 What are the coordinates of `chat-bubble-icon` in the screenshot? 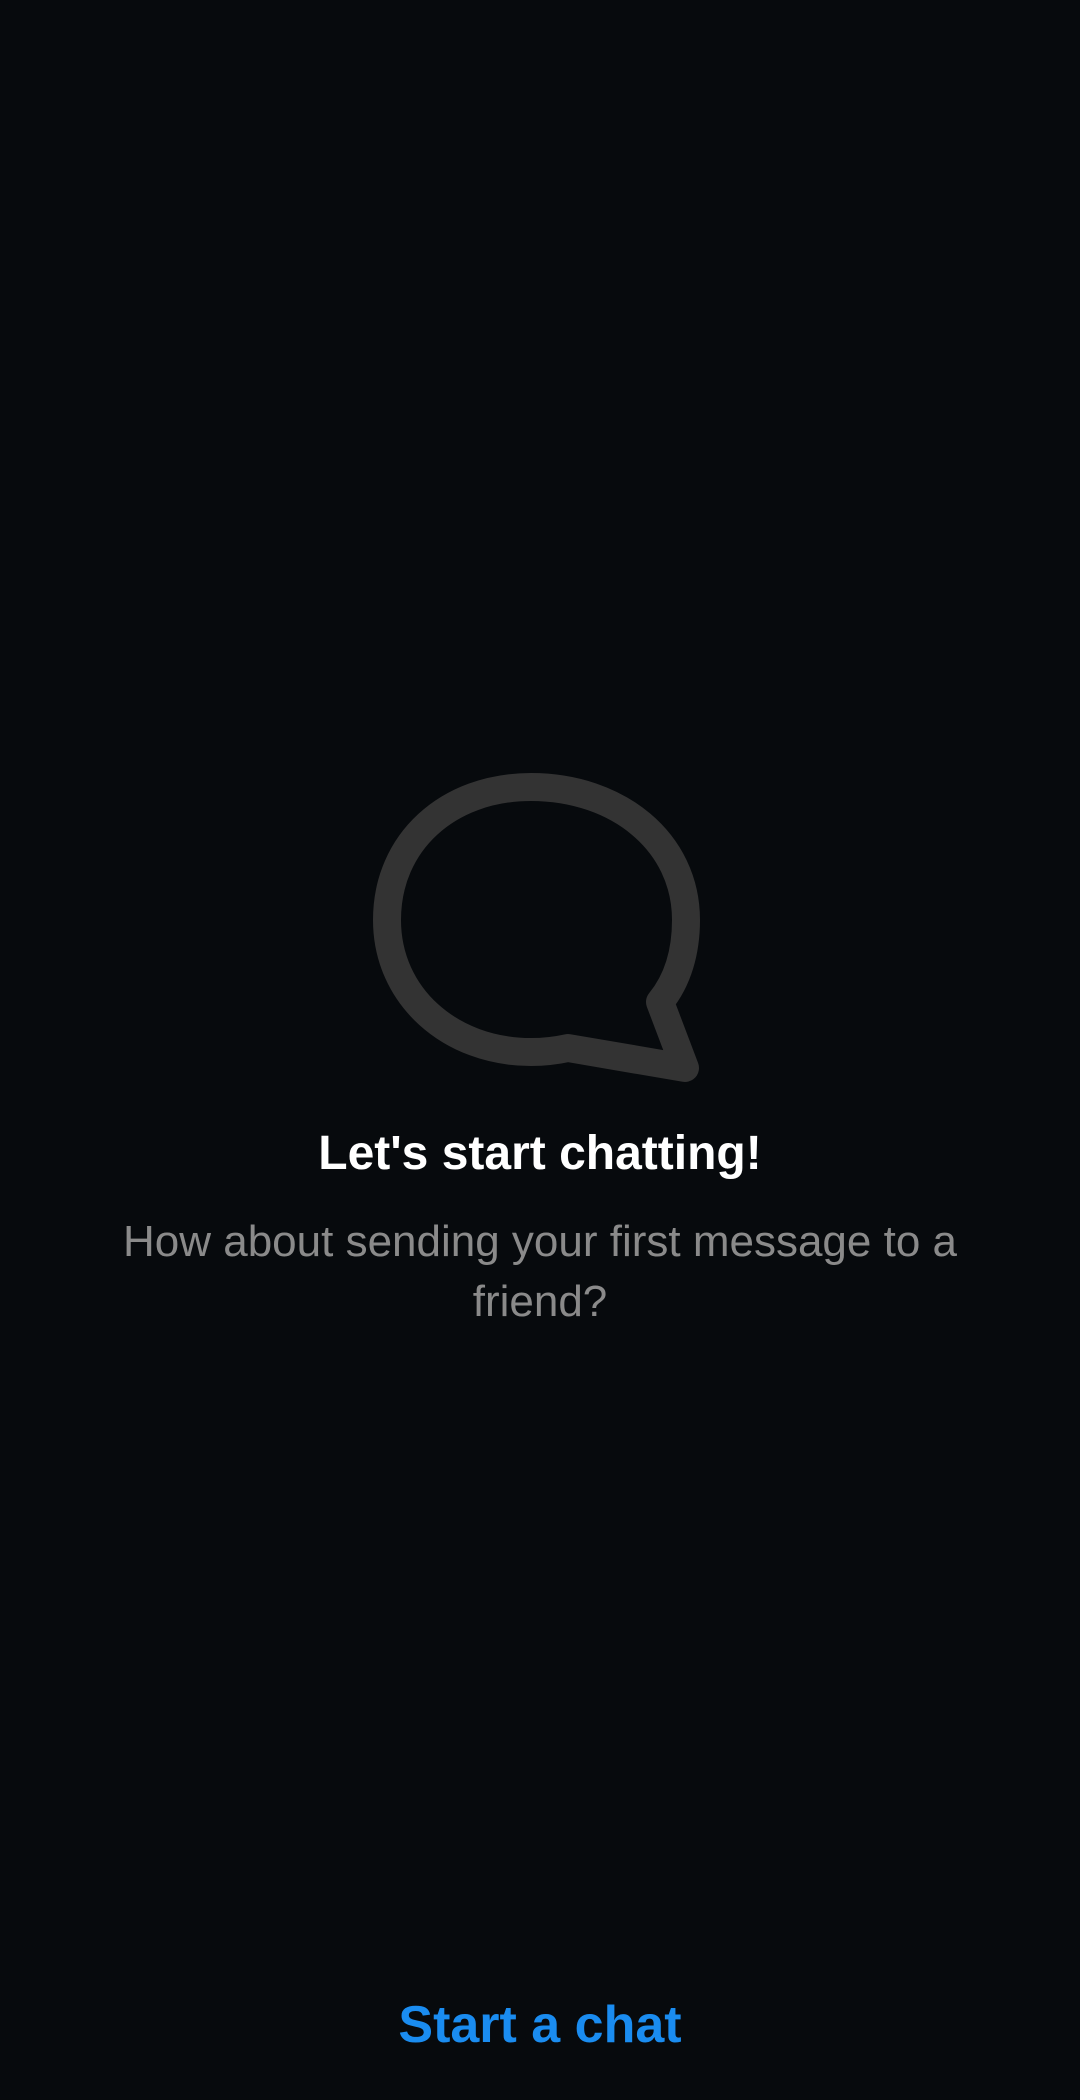 It's located at (536, 927).